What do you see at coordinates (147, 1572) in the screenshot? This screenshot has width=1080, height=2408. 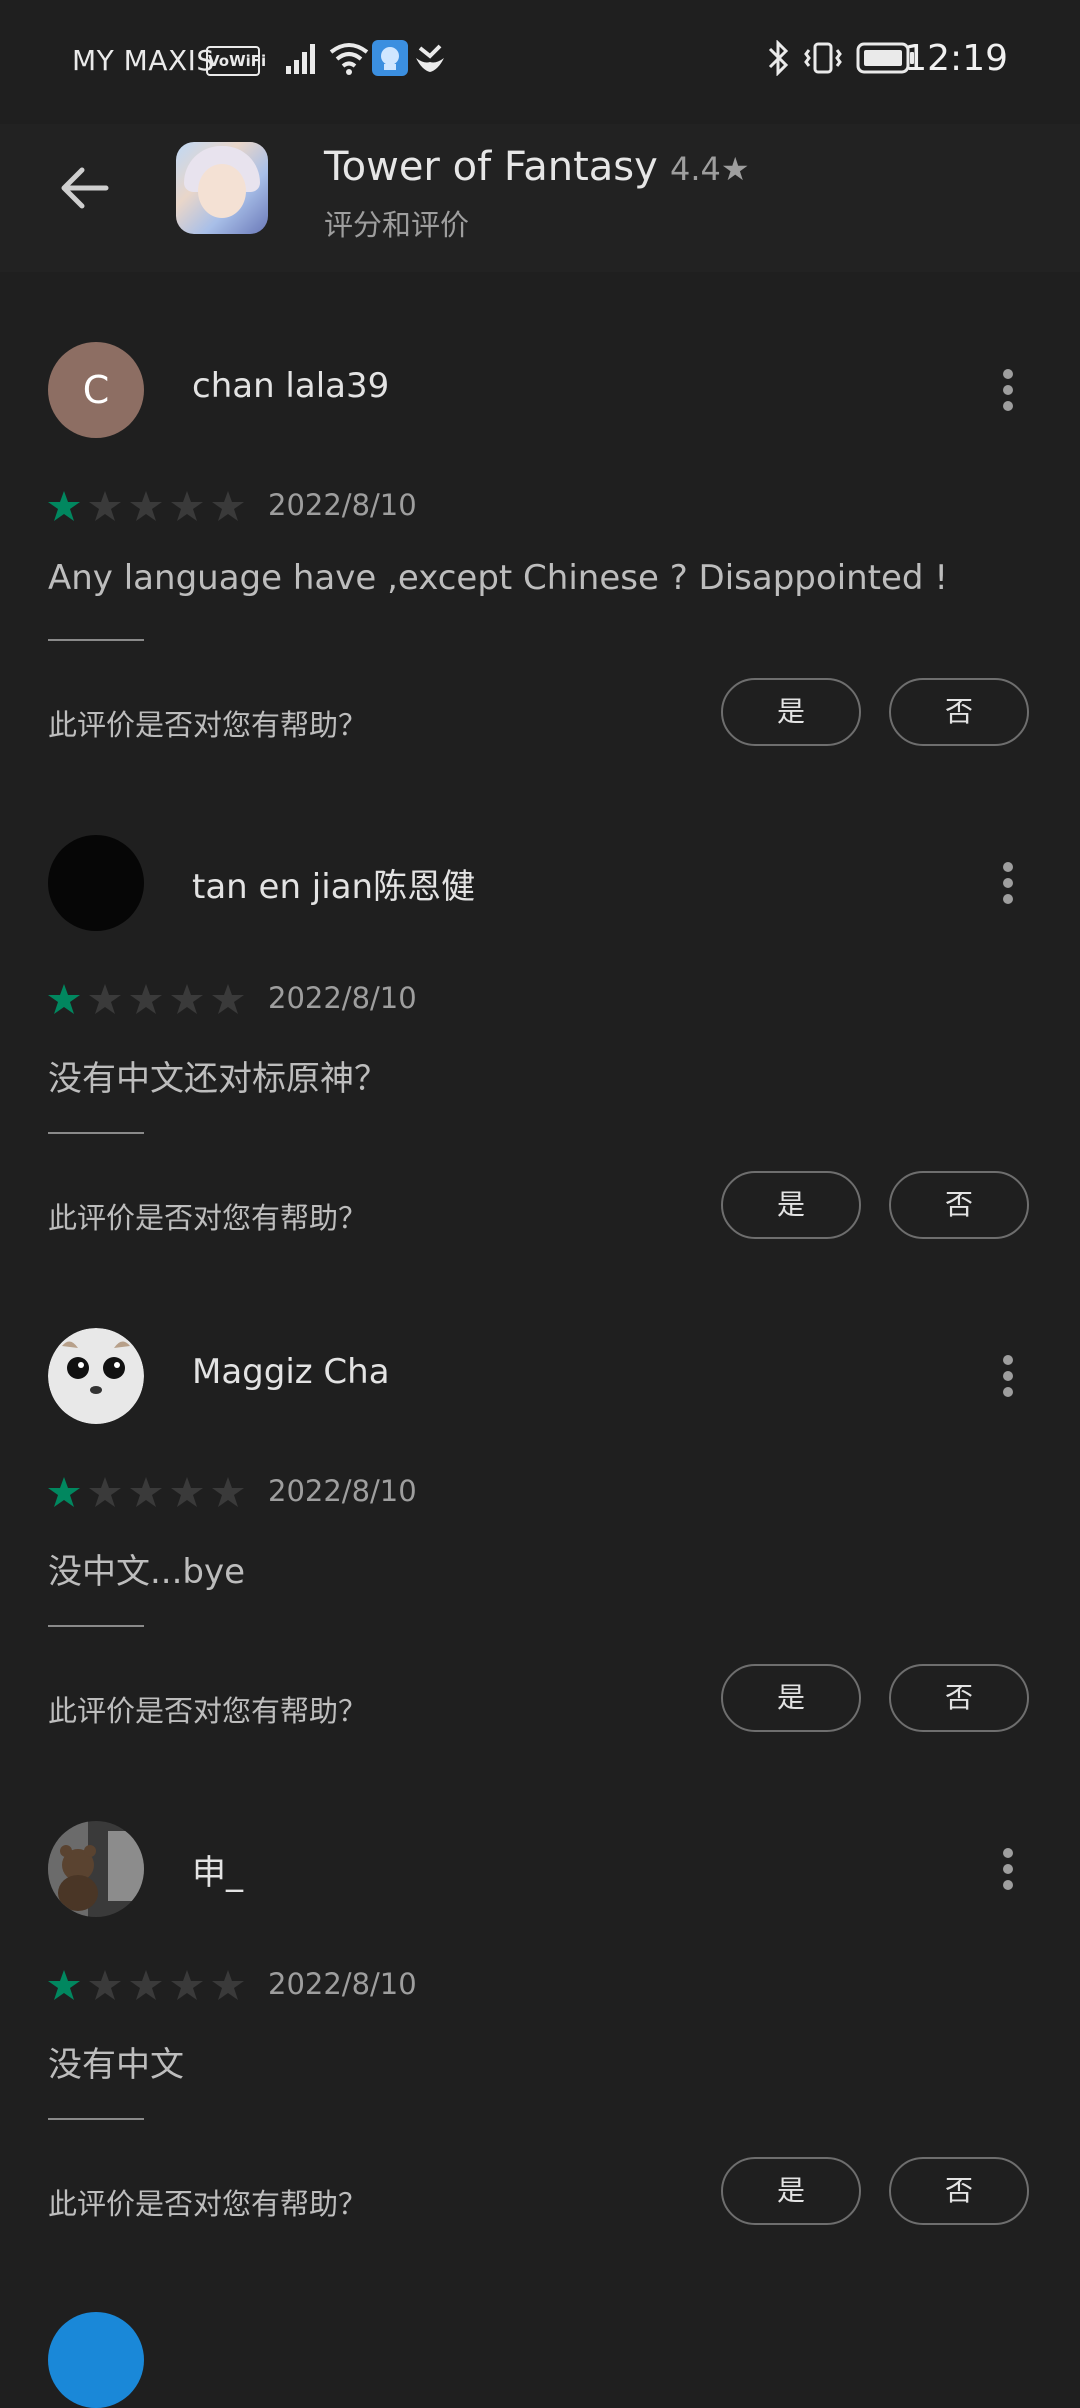 I see `review-text: 没中文...bye` at bounding box center [147, 1572].